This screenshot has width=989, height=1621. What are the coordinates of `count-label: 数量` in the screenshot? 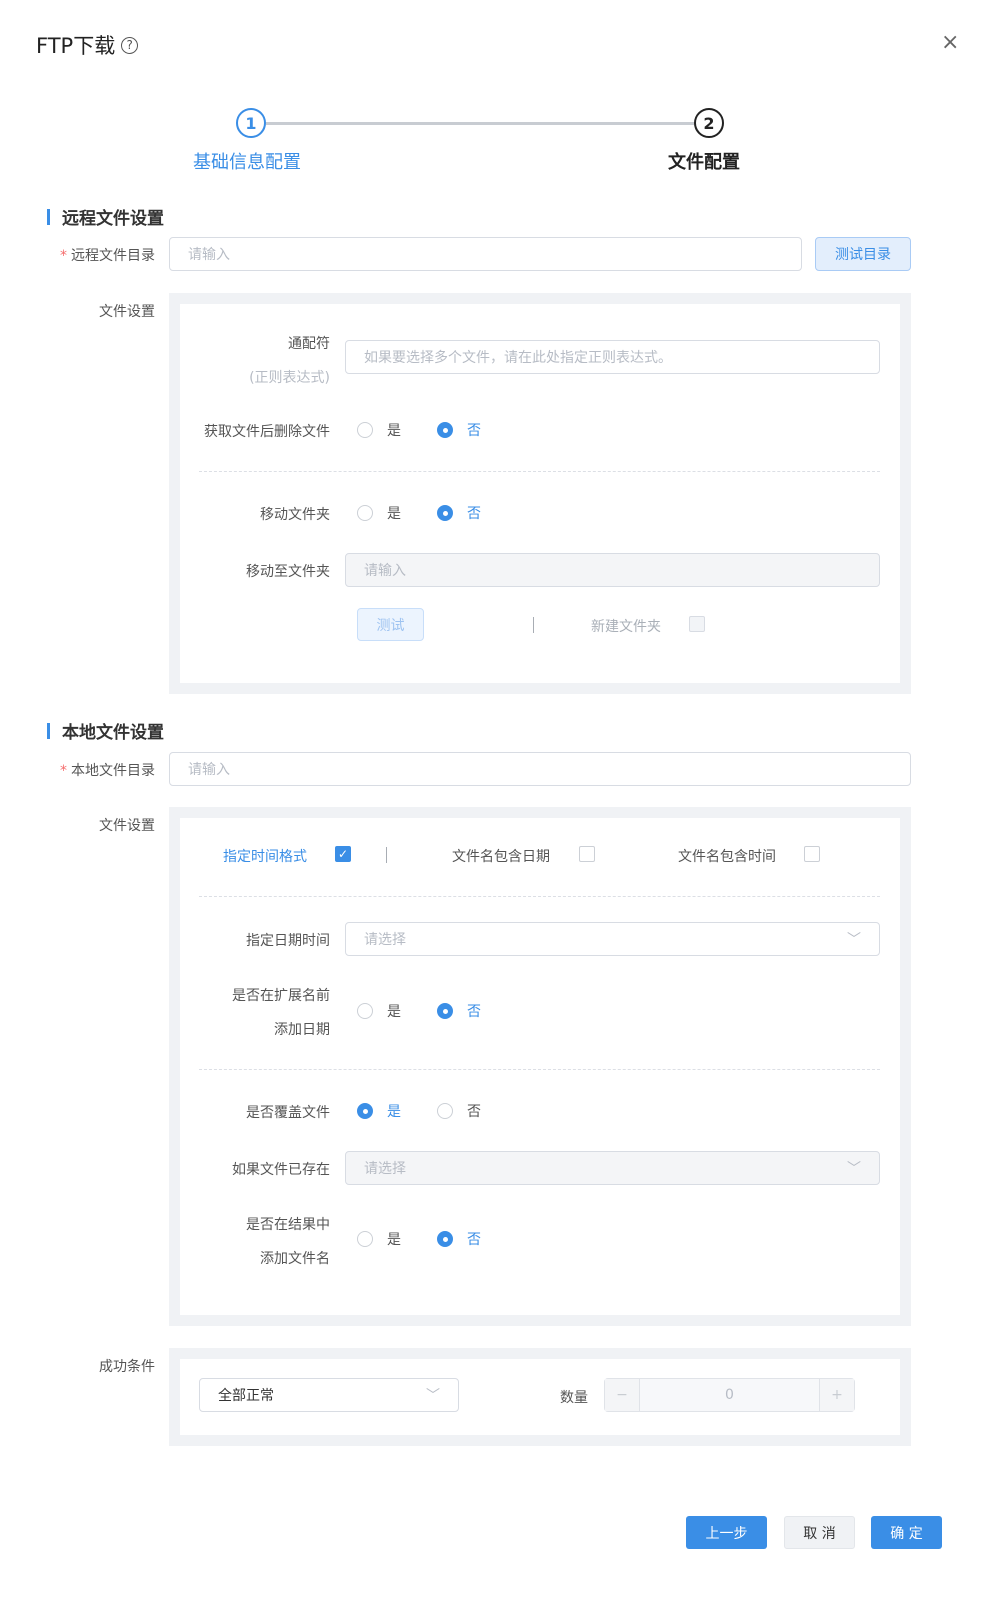 It's located at (574, 1398).